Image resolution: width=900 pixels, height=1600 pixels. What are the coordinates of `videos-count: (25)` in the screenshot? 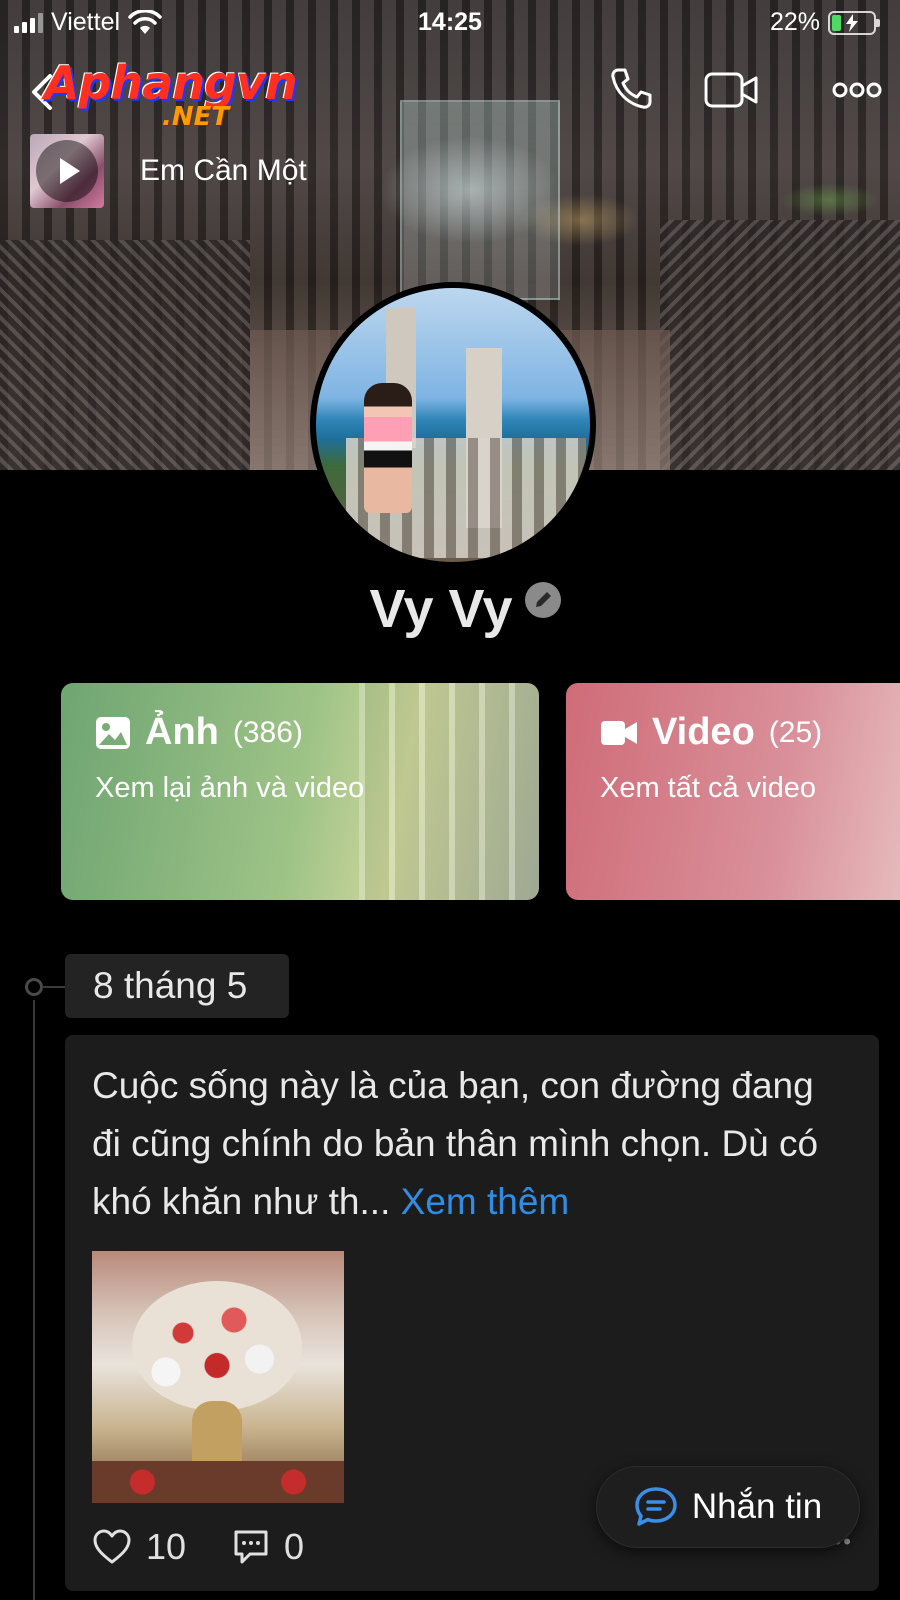 It's located at (795, 732).